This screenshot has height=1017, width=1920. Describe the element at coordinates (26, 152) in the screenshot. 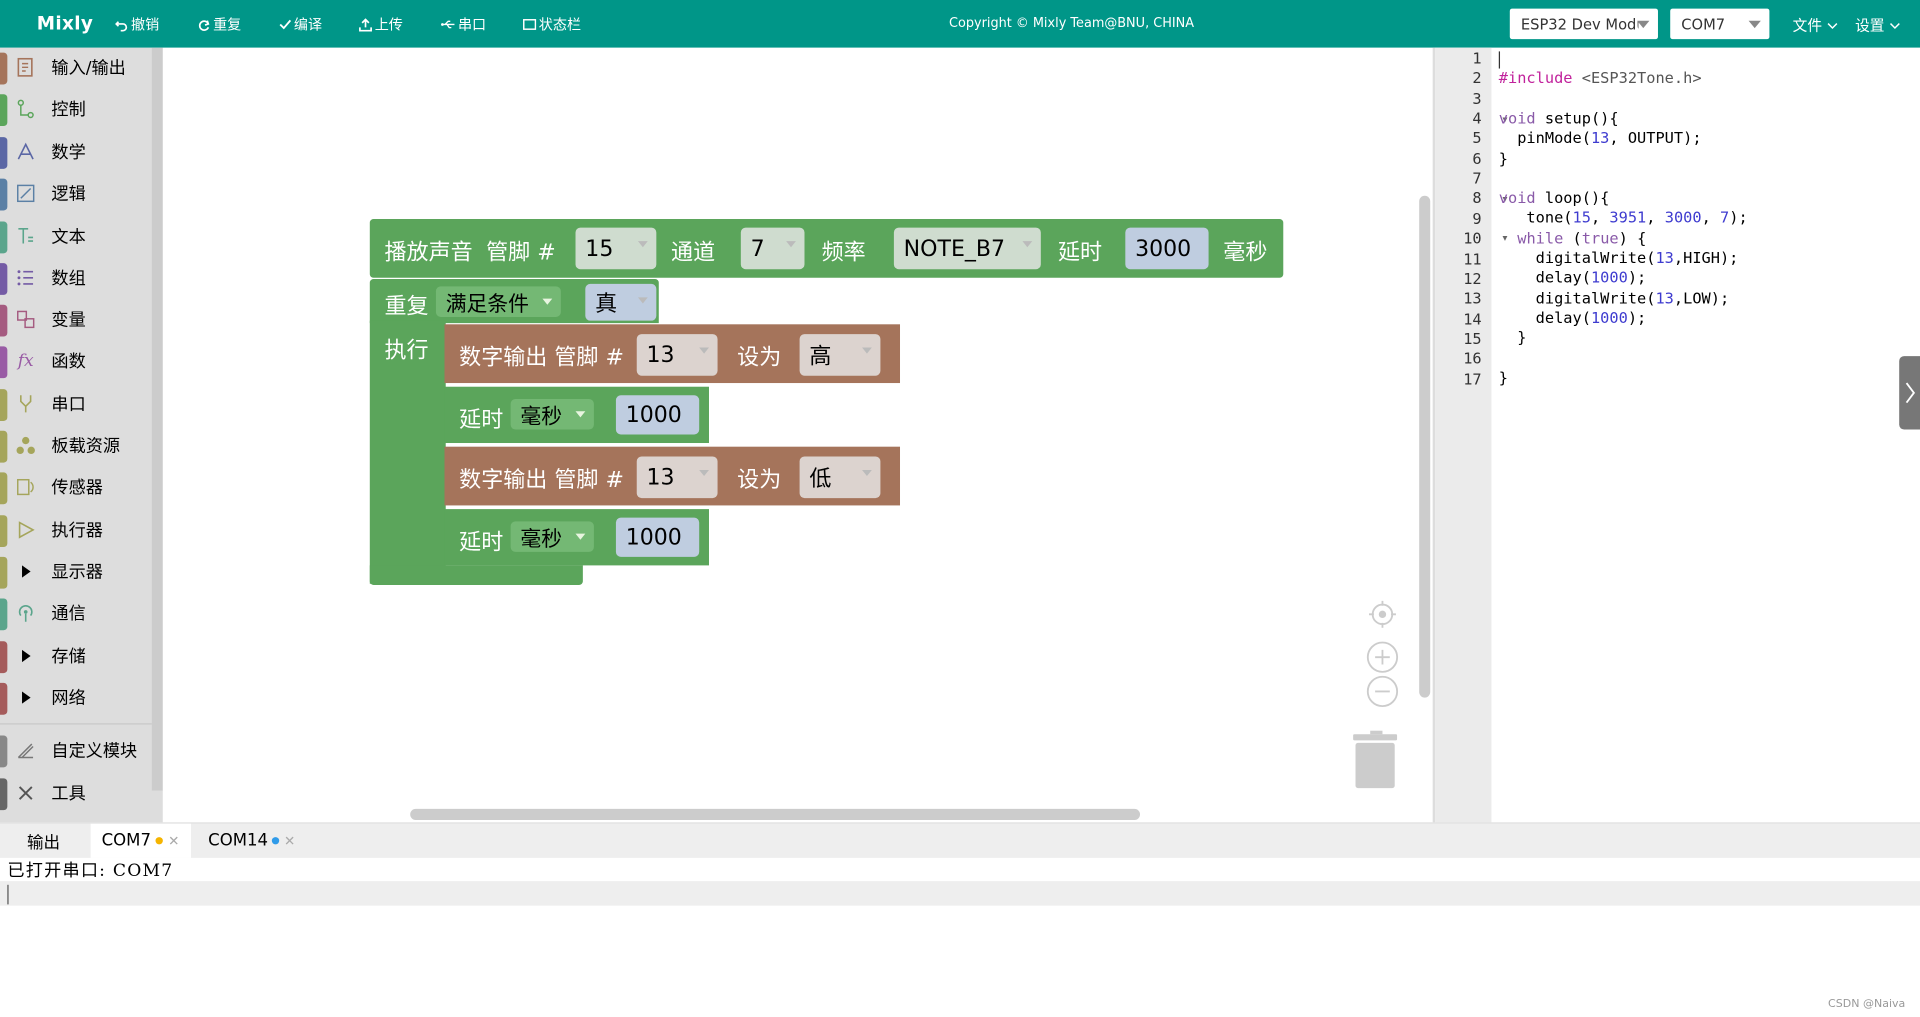

I see `math-icon` at that location.